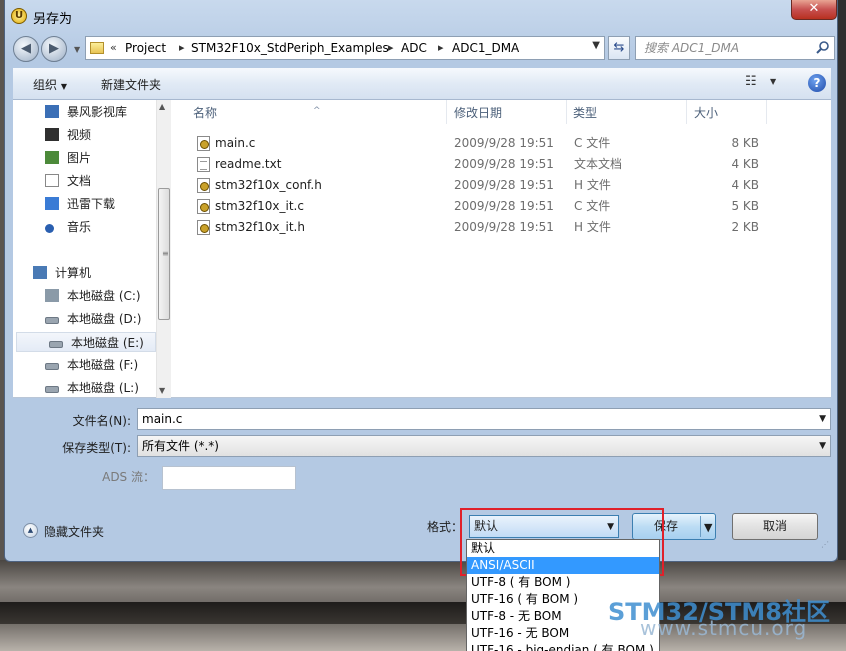 The image size is (846, 651). I want to click on filetype-label: 保存类型(T):, so click(96, 448).